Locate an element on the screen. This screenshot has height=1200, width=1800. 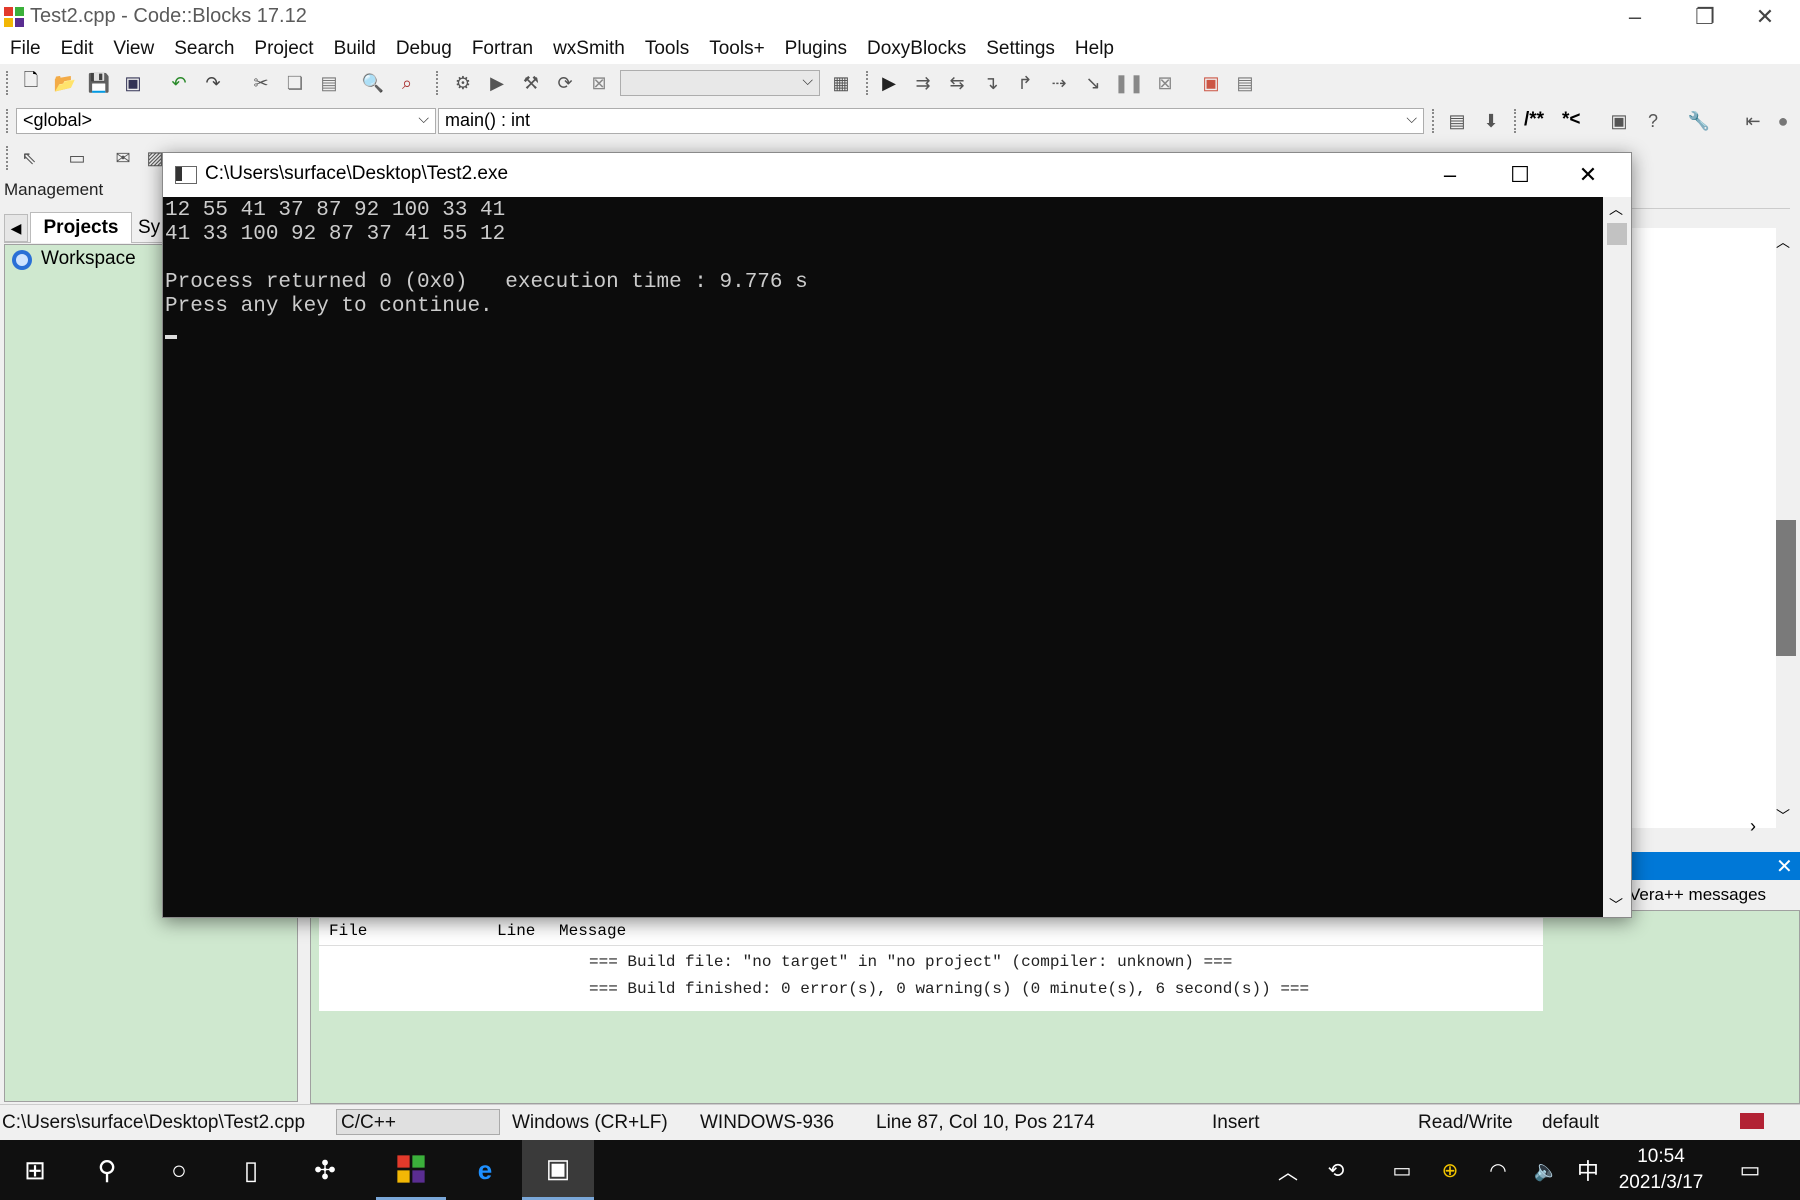
step-into-icon: ↴ is located at coordinates (991, 83).